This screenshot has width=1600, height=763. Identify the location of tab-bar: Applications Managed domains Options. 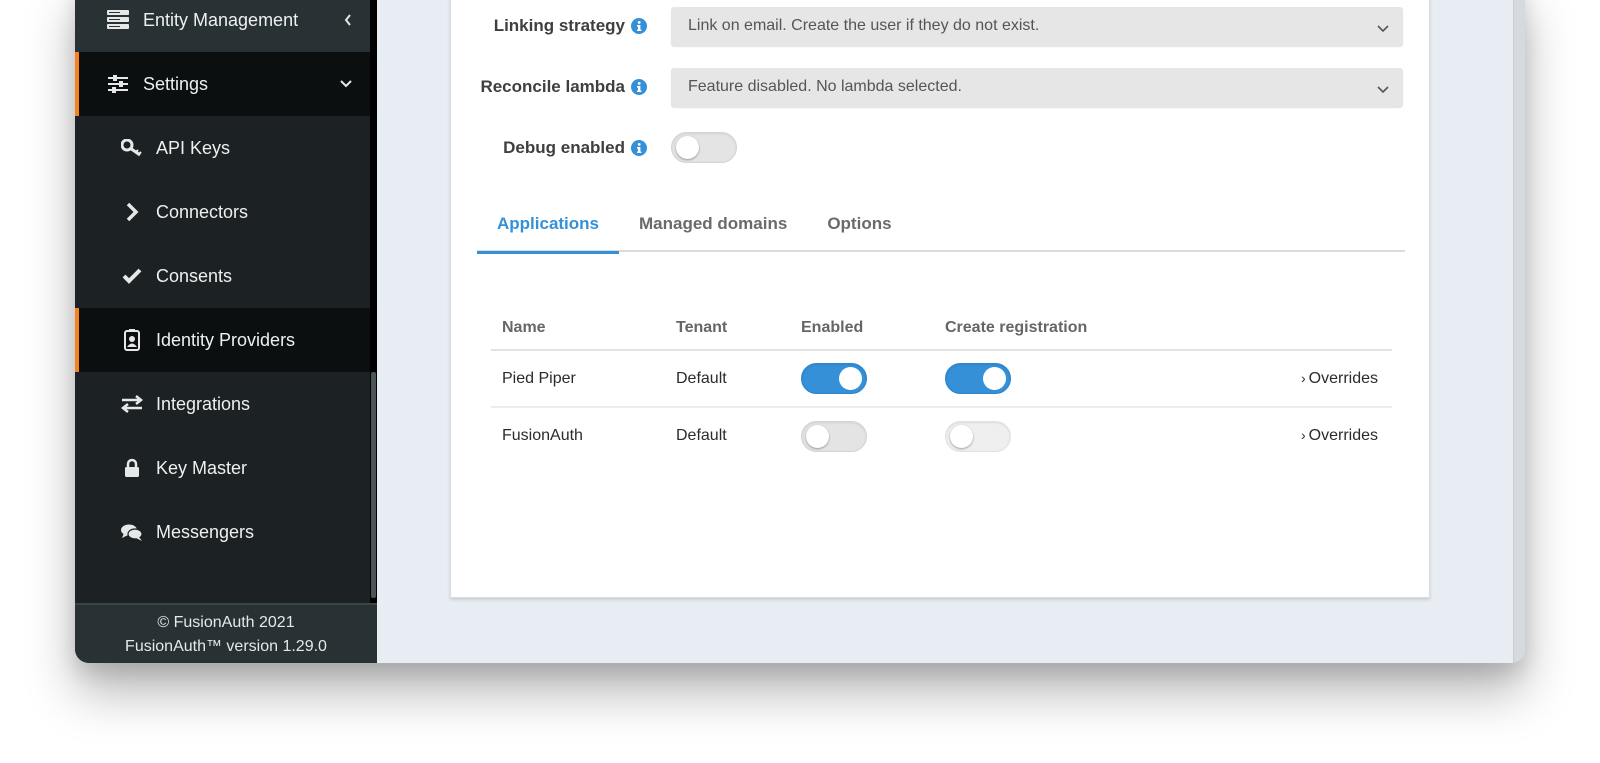
(941, 233).